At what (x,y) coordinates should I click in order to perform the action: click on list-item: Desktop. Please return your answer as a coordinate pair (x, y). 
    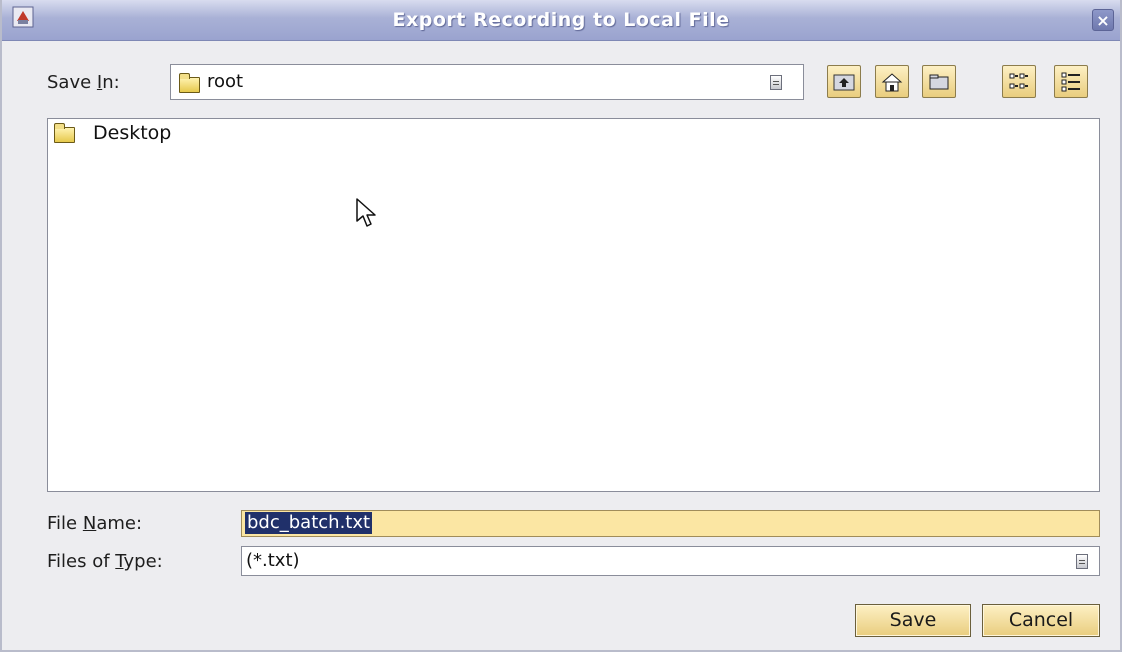
    Looking at the image, I should click on (148, 133).